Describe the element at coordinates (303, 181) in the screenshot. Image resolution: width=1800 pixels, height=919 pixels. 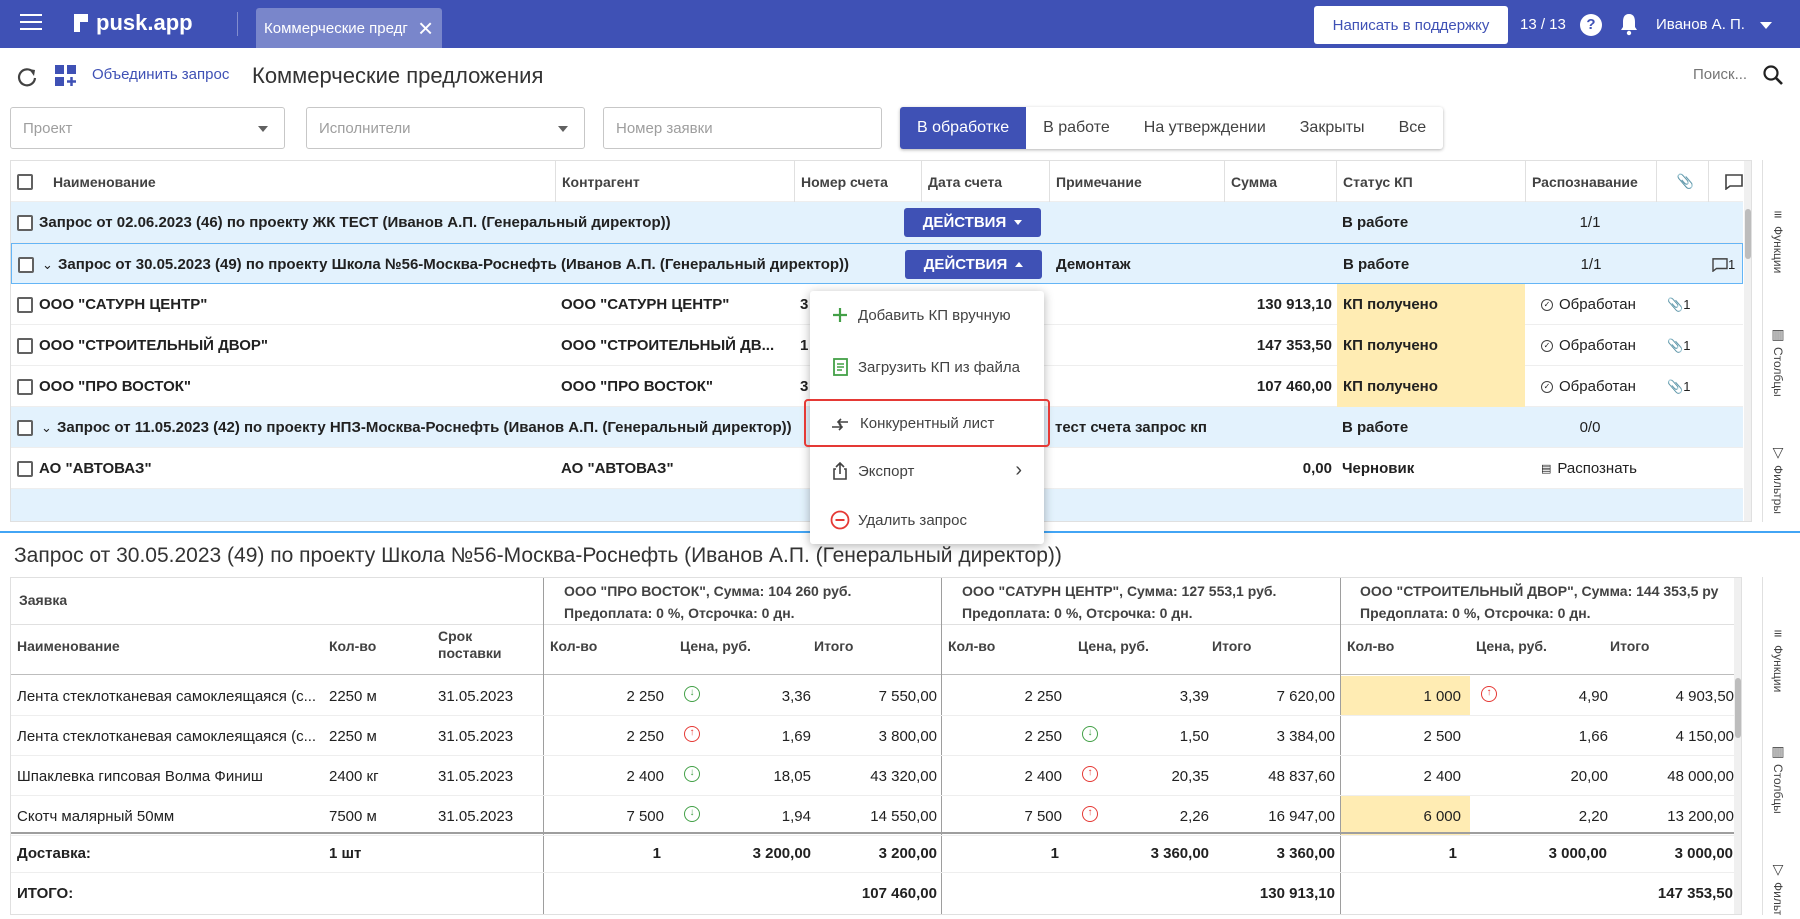
I see `header-name: Наименование` at that location.